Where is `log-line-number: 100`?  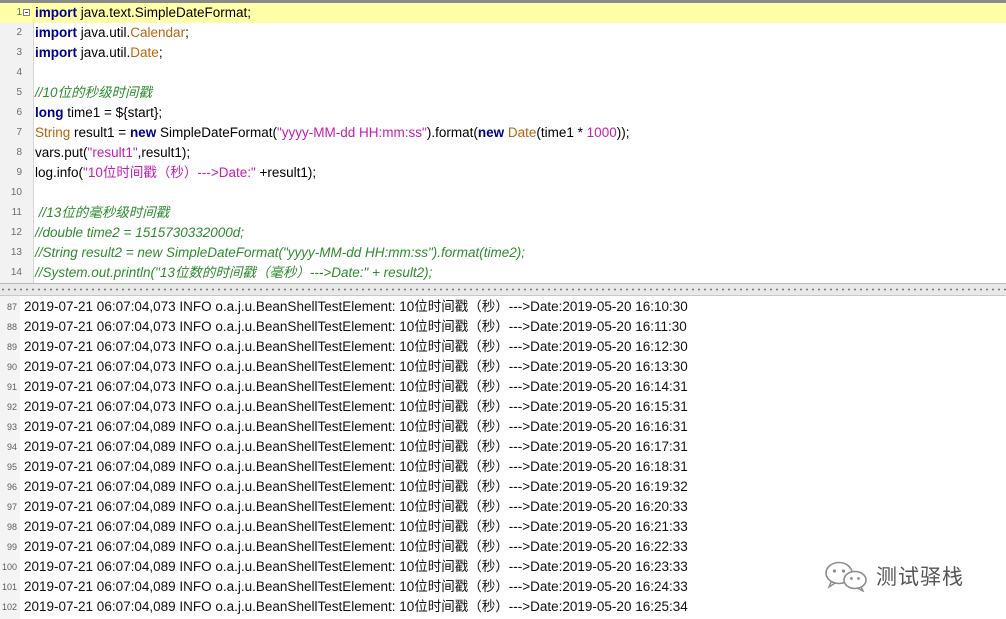
log-line-number: 100 is located at coordinates (9, 567).